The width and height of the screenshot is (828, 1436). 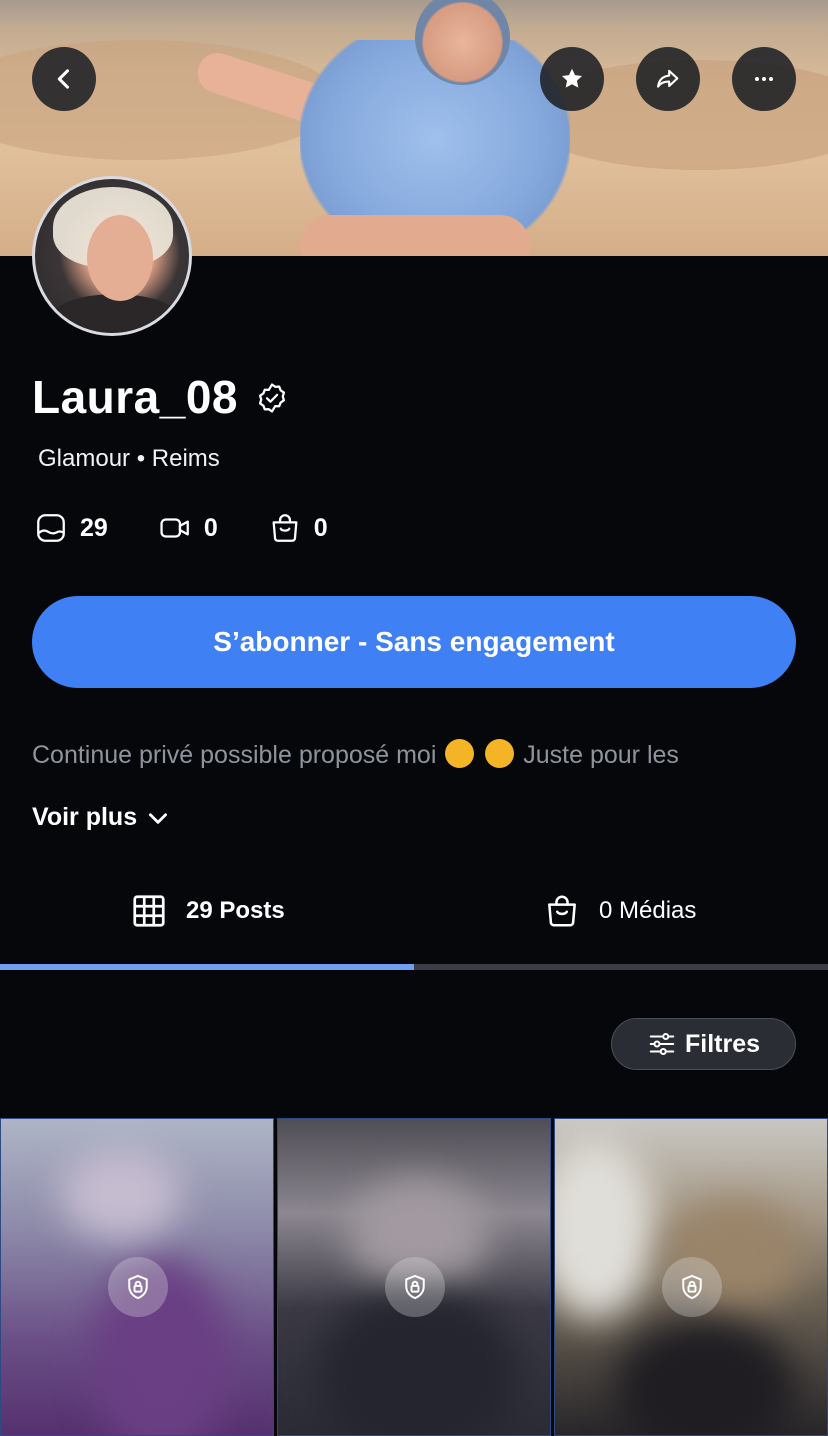 I want to click on grid-icon, so click(x=149, y=911).